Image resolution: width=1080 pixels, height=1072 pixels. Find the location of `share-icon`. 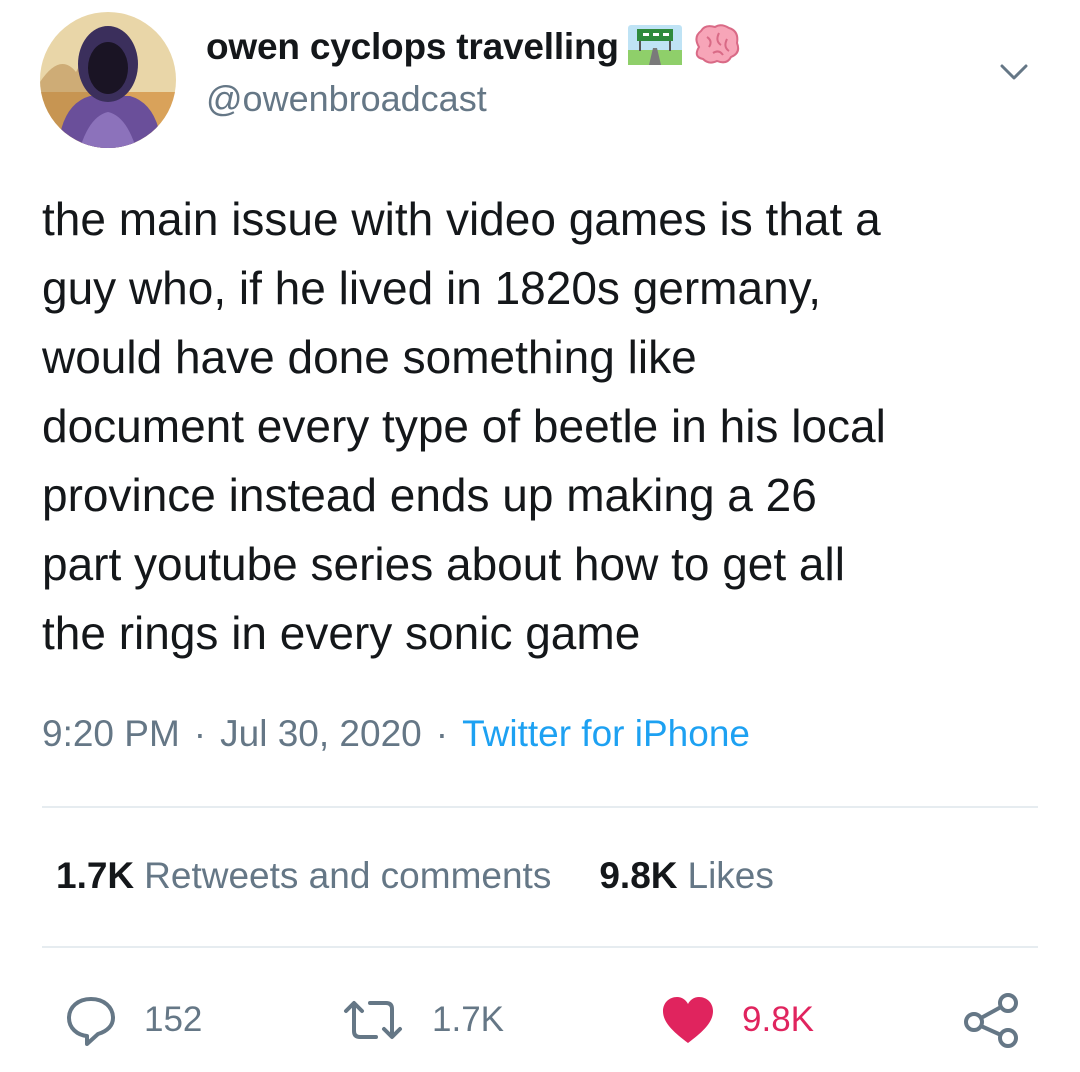

share-icon is located at coordinates (992, 1020).